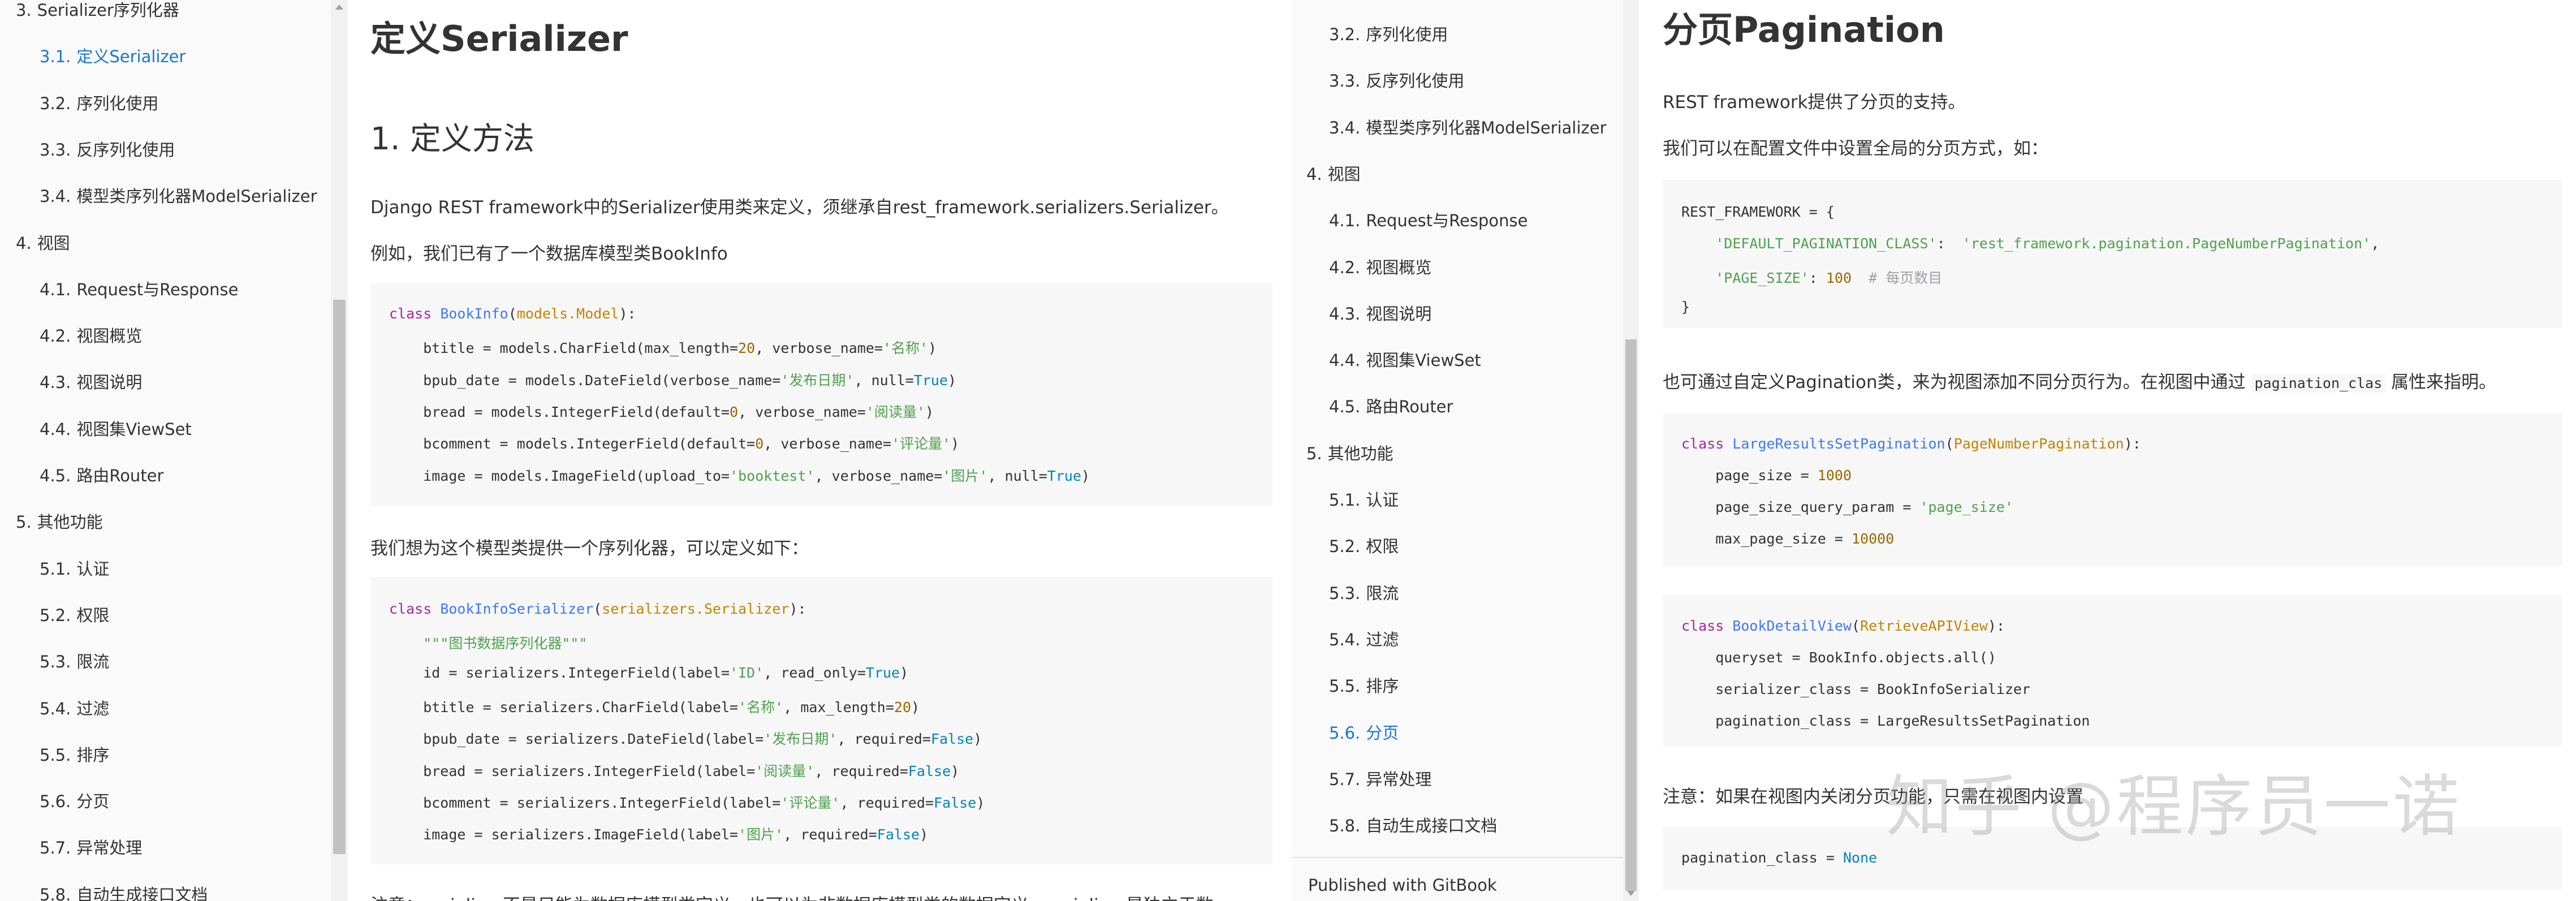 The height and width of the screenshot is (901, 2576). Describe the element at coordinates (1403, 885) in the screenshot. I see `gitbook-link: Published with GitBook` at that location.